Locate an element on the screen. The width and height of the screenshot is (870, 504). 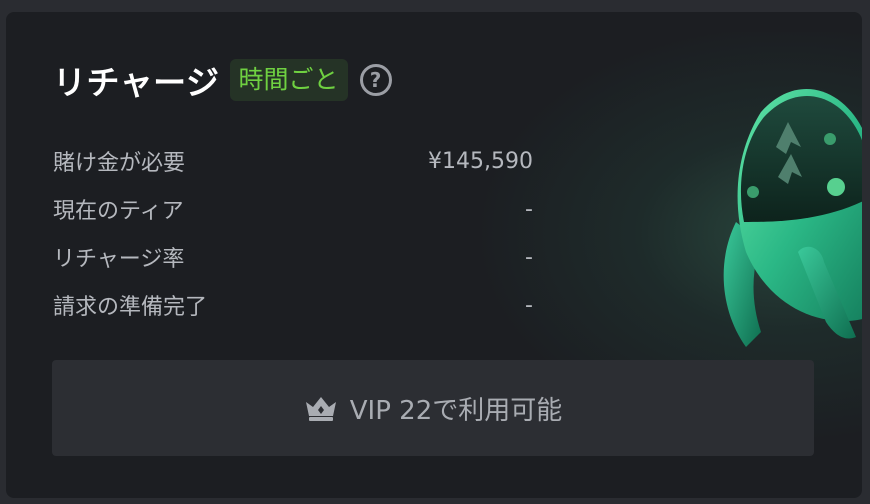
detail-row-tier: 現在のティア - is located at coordinates (293, 209).